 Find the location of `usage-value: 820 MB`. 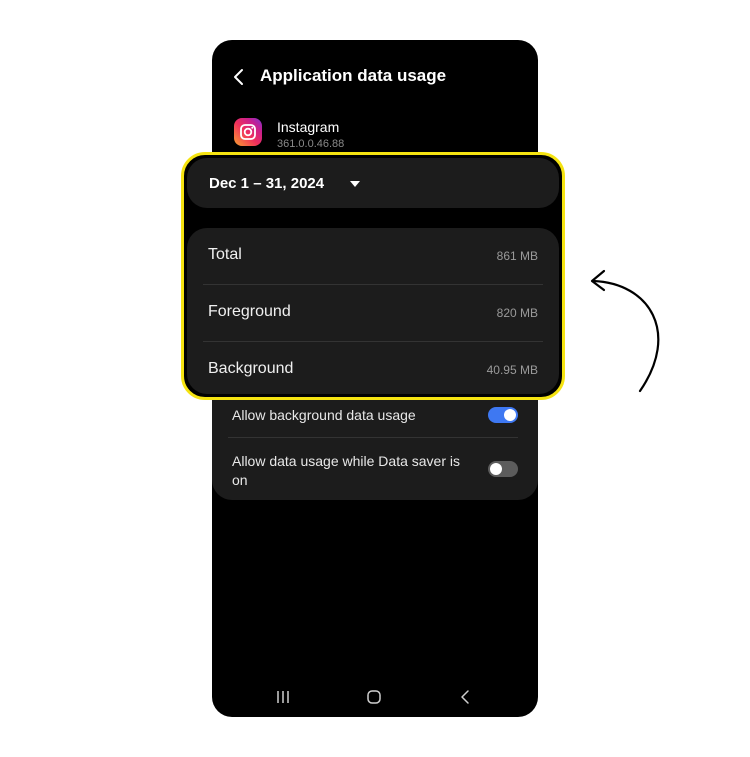

usage-value: 820 MB is located at coordinates (517, 313).